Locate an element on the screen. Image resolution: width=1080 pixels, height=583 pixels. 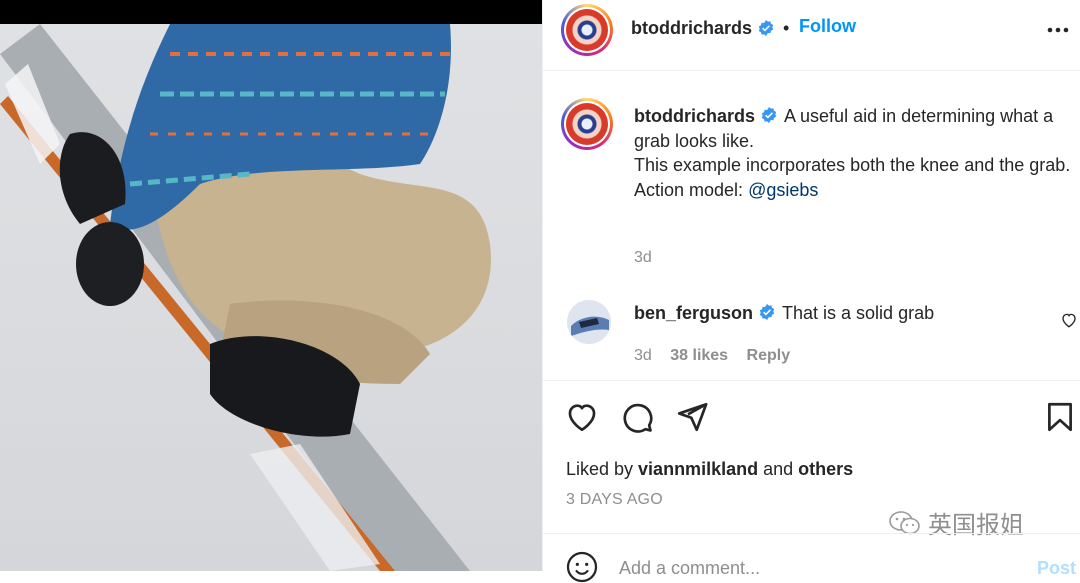
liked-by-line: Liked by viannmilkland and others is located at coordinates (709, 469).